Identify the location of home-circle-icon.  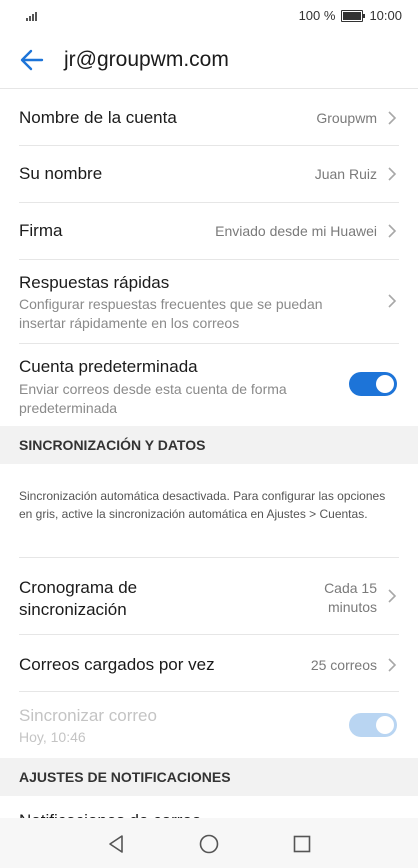
(209, 844).